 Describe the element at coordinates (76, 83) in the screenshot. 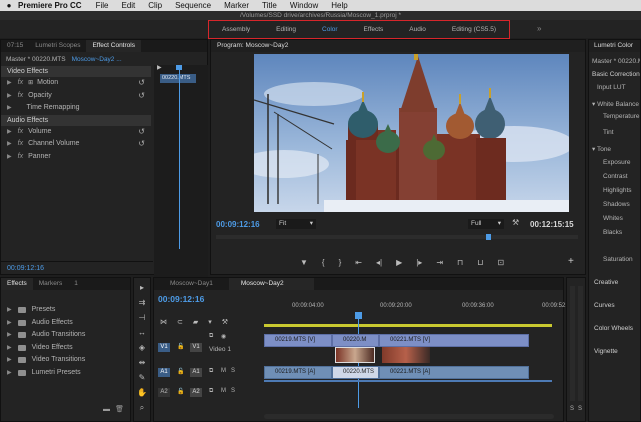

I see `effect-motion-row: ▶ fx ⊞ Motion ↺` at that location.